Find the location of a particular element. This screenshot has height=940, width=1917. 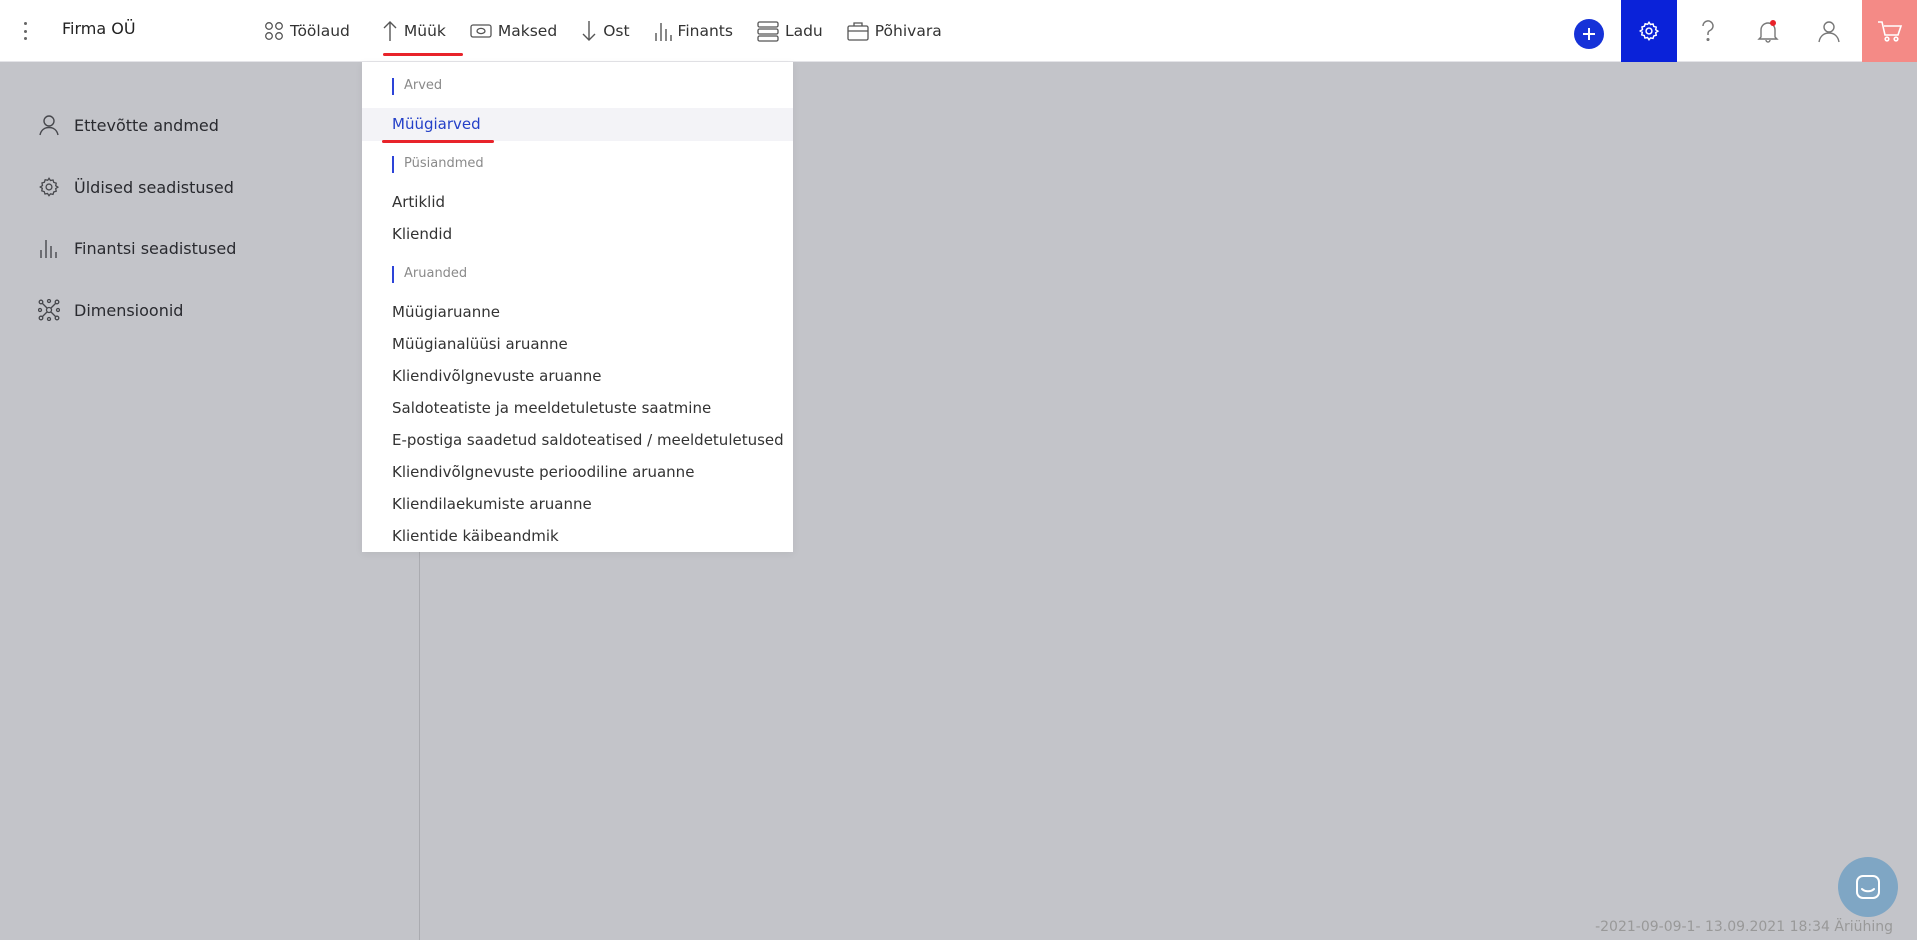

dashboard-icon is located at coordinates (274, 31).